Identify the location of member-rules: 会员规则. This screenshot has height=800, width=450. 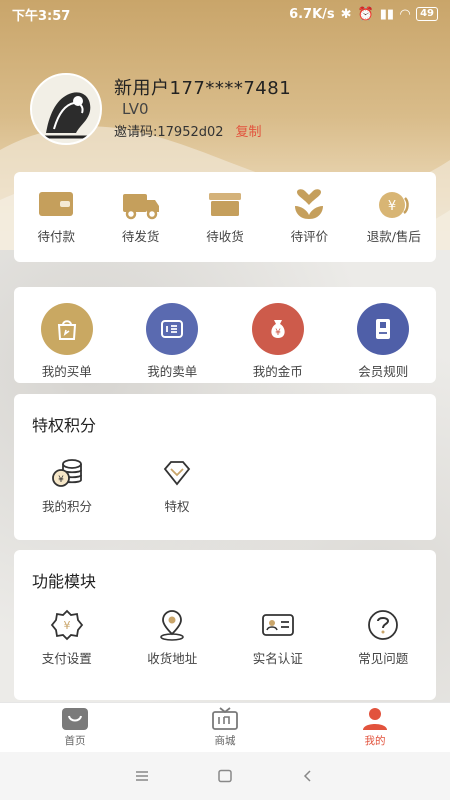
(383, 341).